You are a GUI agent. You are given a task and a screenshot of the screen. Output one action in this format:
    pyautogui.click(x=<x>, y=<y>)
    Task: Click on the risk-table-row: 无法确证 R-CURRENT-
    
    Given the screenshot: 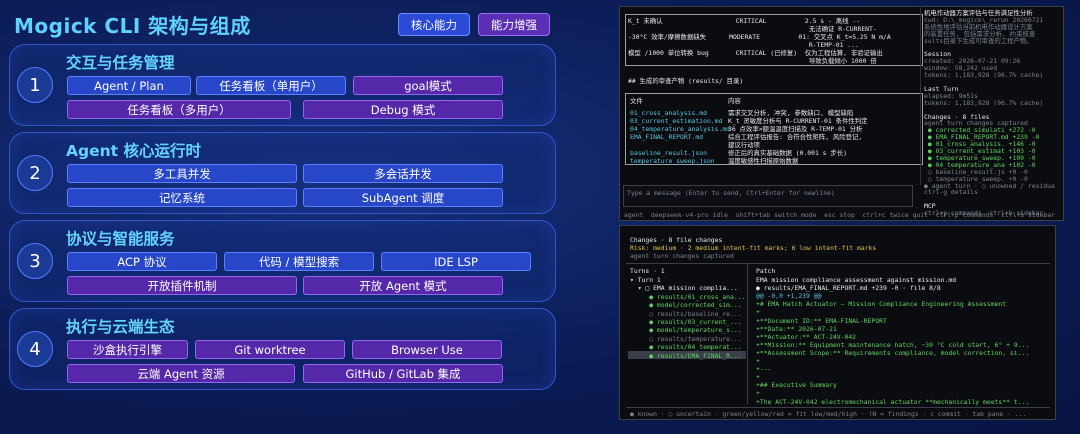 What is the action you would take?
    pyautogui.click(x=752, y=29)
    